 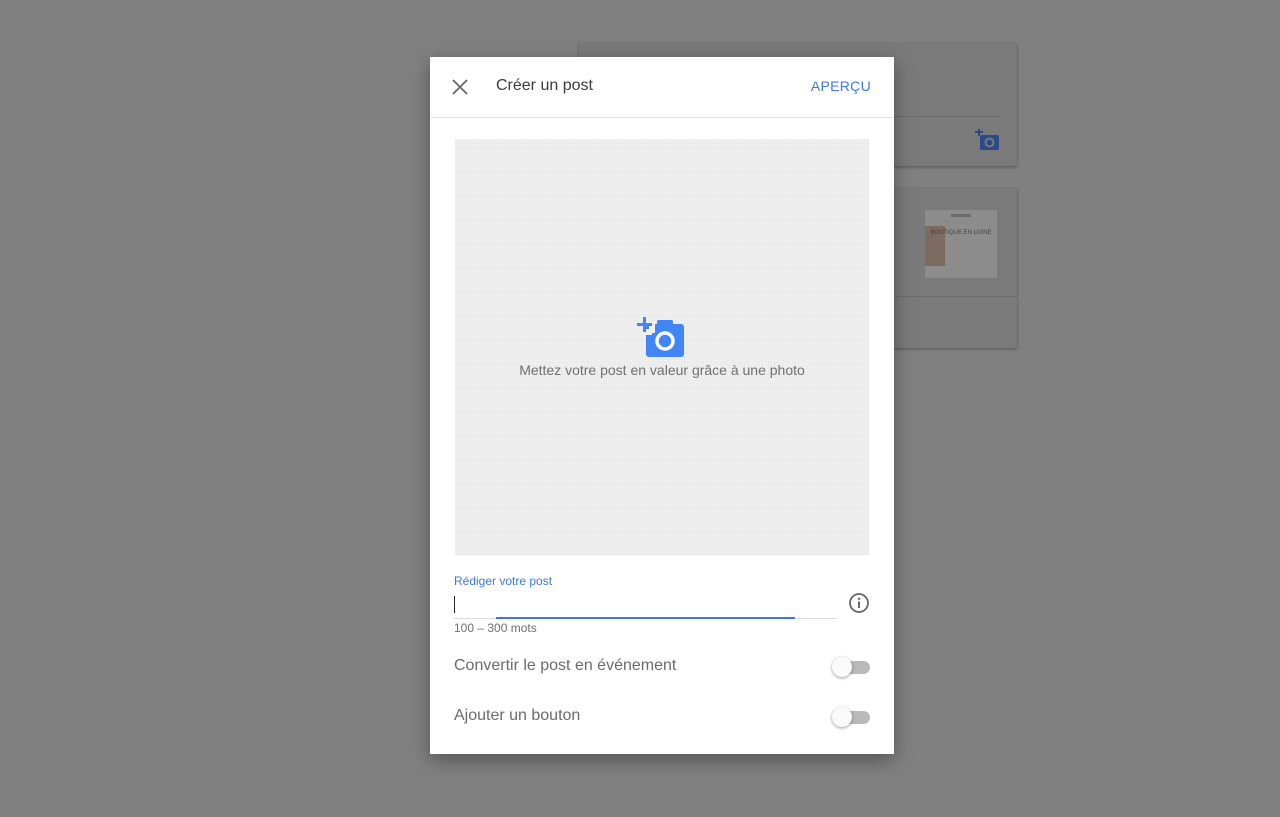 I want to click on close-icon, so click(x=460, y=87).